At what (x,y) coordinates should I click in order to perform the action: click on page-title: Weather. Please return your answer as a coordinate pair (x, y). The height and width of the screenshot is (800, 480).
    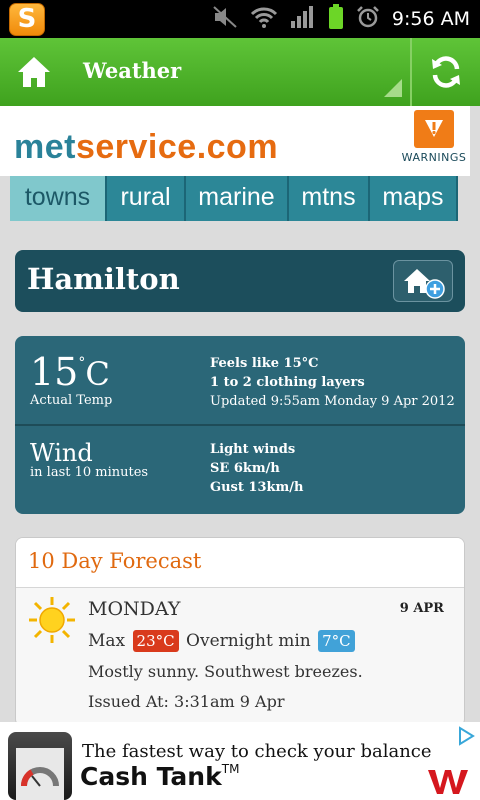
    Looking at the image, I should click on (132, 70).